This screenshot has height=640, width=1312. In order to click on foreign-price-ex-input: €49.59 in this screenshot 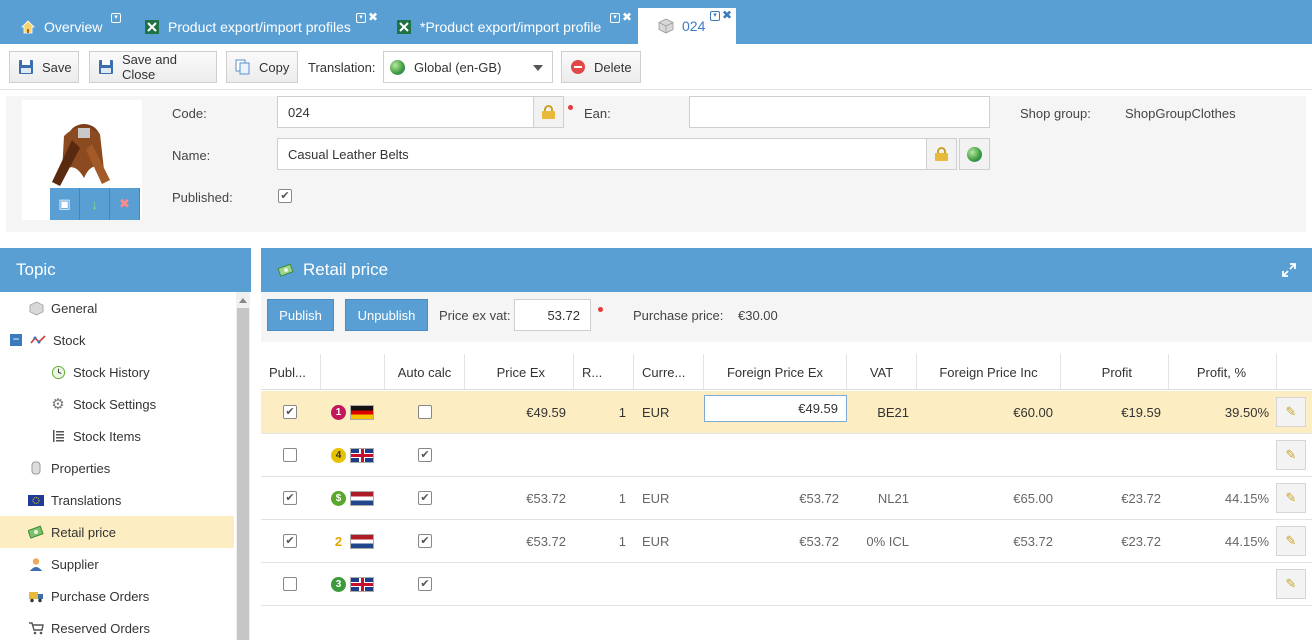, I will do `click(775, 408)`.